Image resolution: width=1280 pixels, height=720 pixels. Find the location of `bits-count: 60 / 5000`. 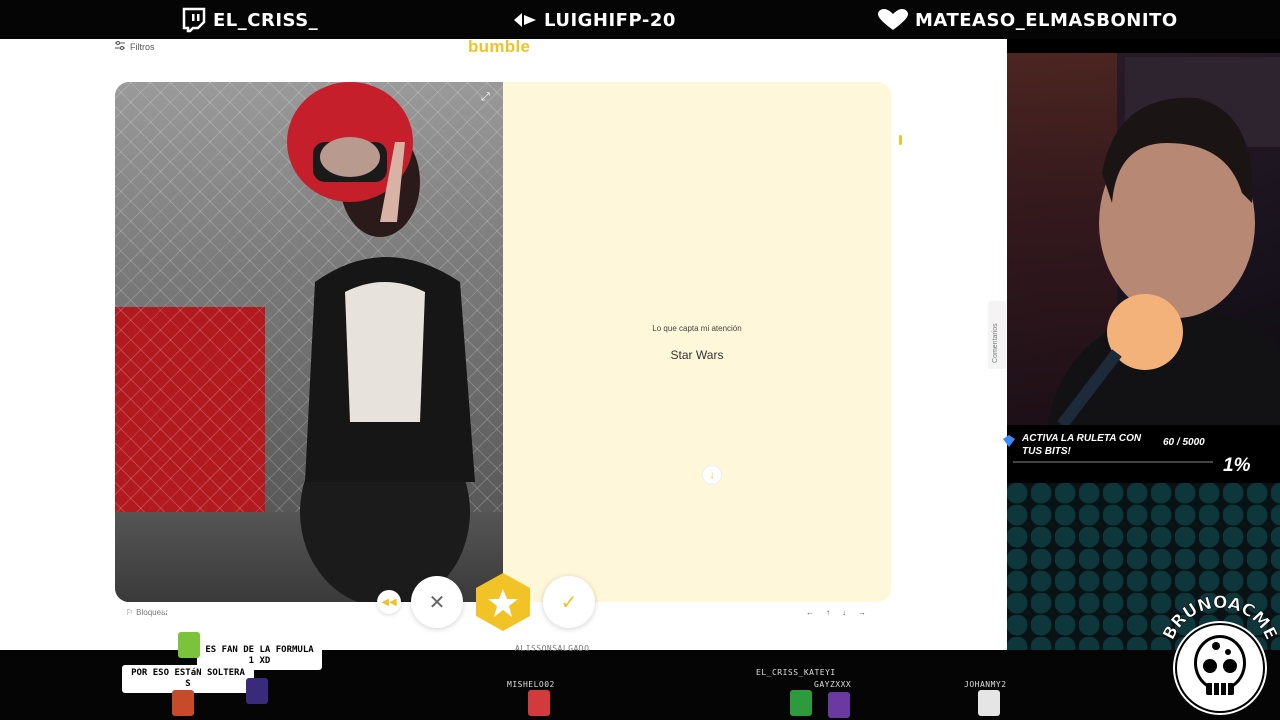

bits-count: 60 / 5000 is located at coordinates (1184, 442).